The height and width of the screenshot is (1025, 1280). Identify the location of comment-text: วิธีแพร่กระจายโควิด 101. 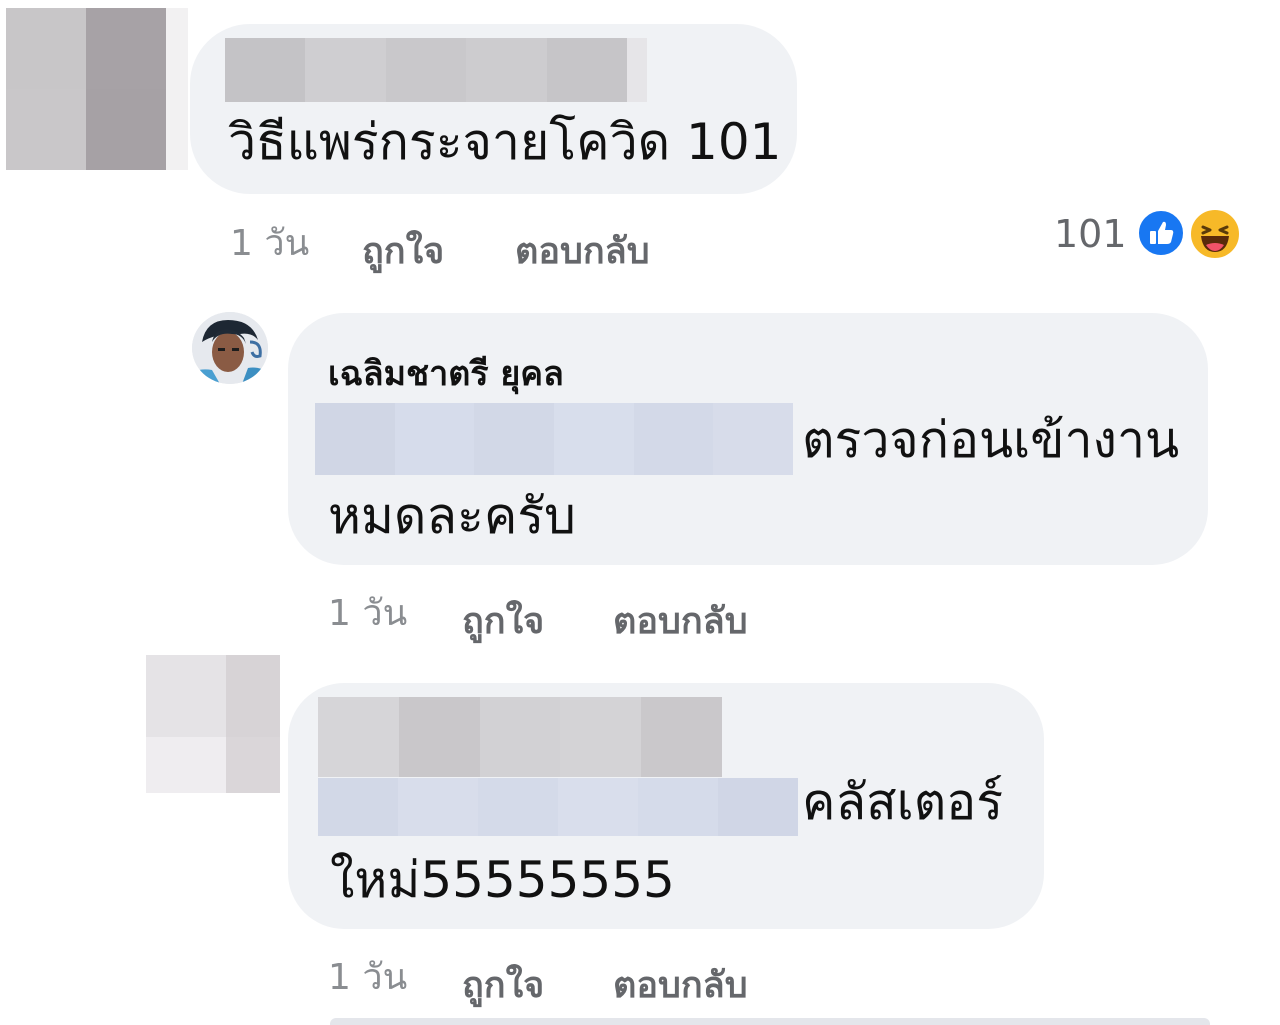
(505, 142).